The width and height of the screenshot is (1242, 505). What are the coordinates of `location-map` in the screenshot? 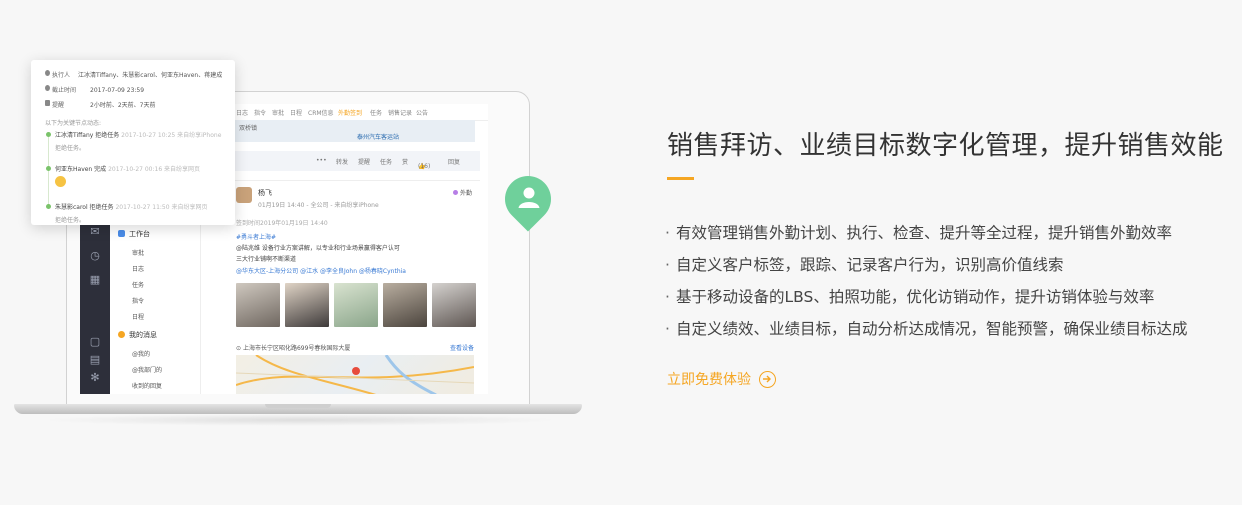 It's located at (355, 374).